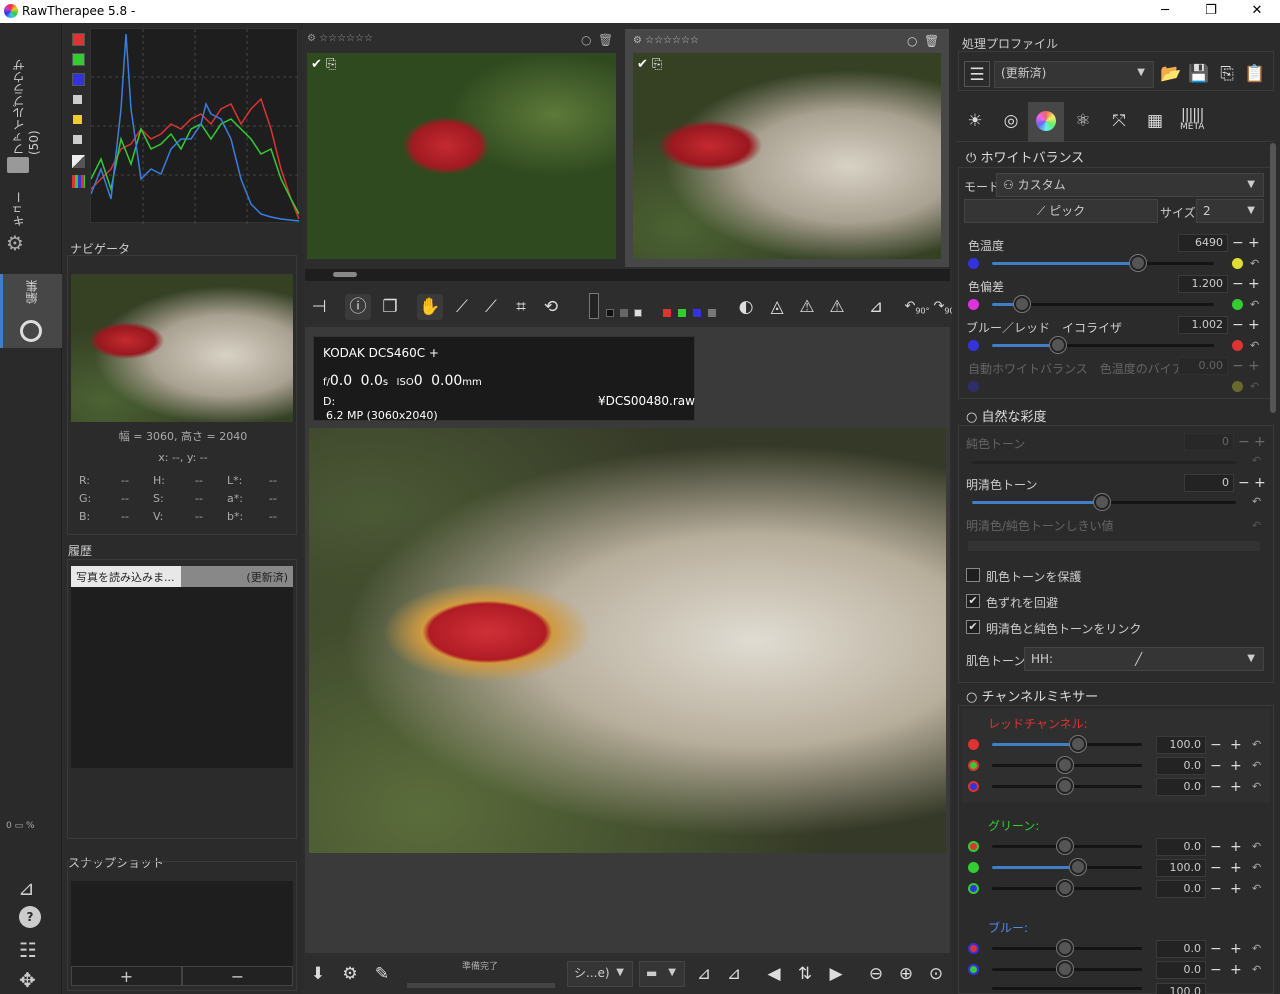 The image size is (1280, 994). What do you see at coordinates (1181, 847) in the screenshot?
I see `mixer-g-r-value: 0.0` at bounding box center [1181, 847].